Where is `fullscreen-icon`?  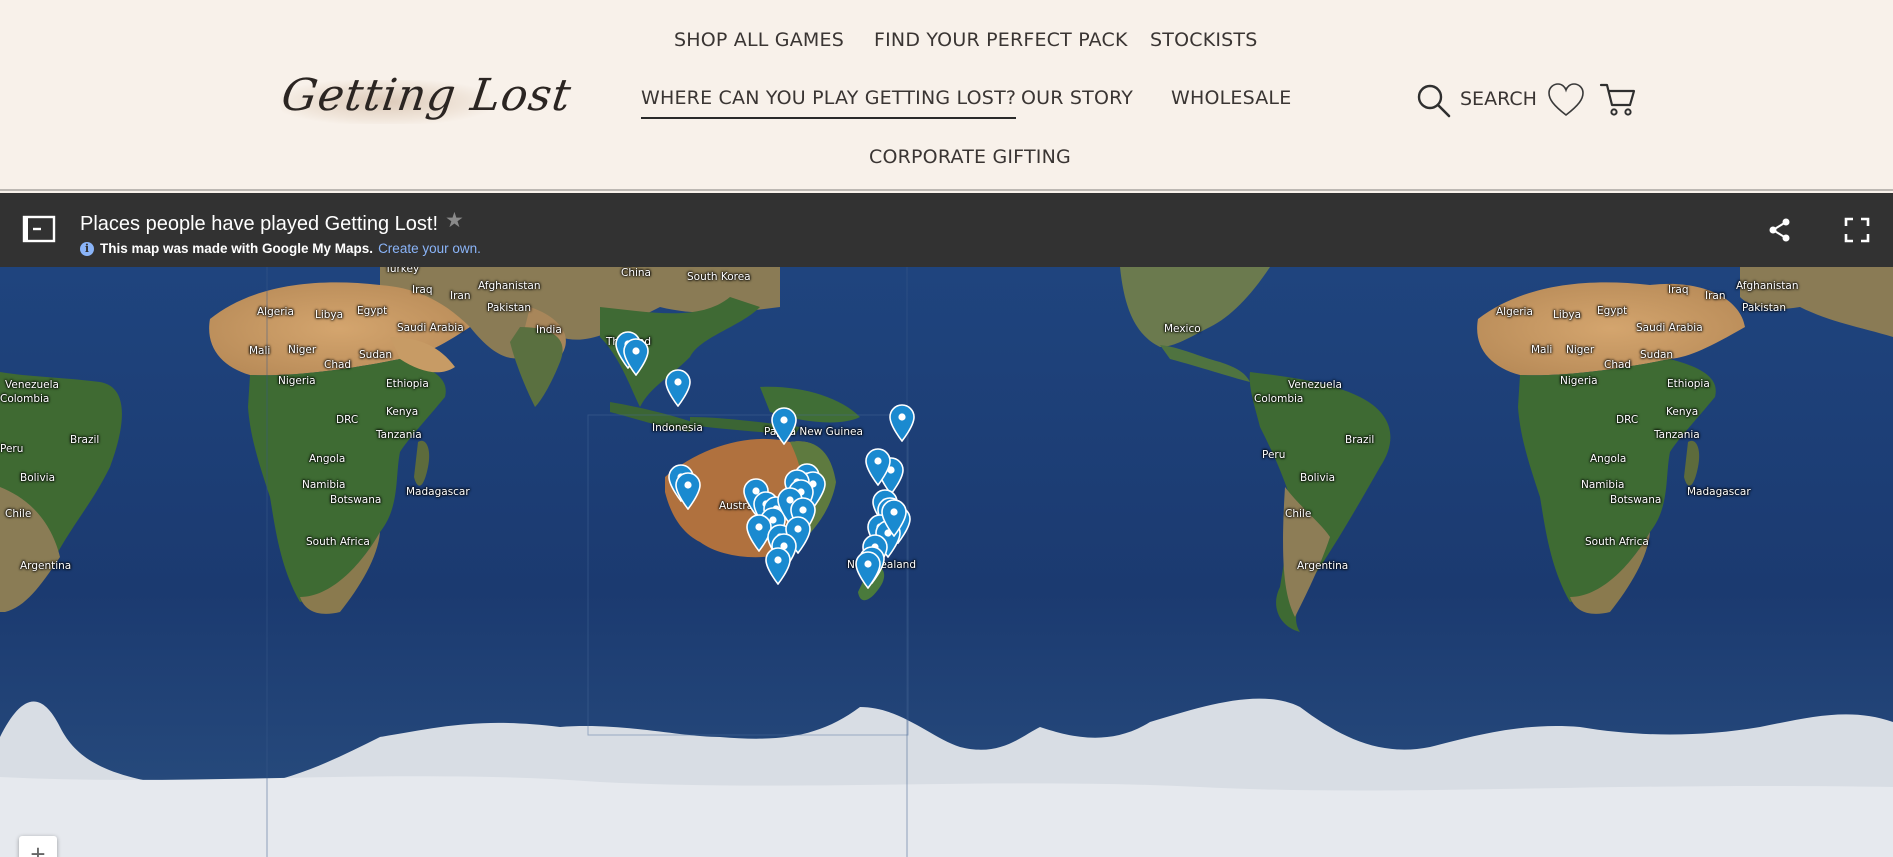 fullscreen-icon is located at coordinates (1857, 230).